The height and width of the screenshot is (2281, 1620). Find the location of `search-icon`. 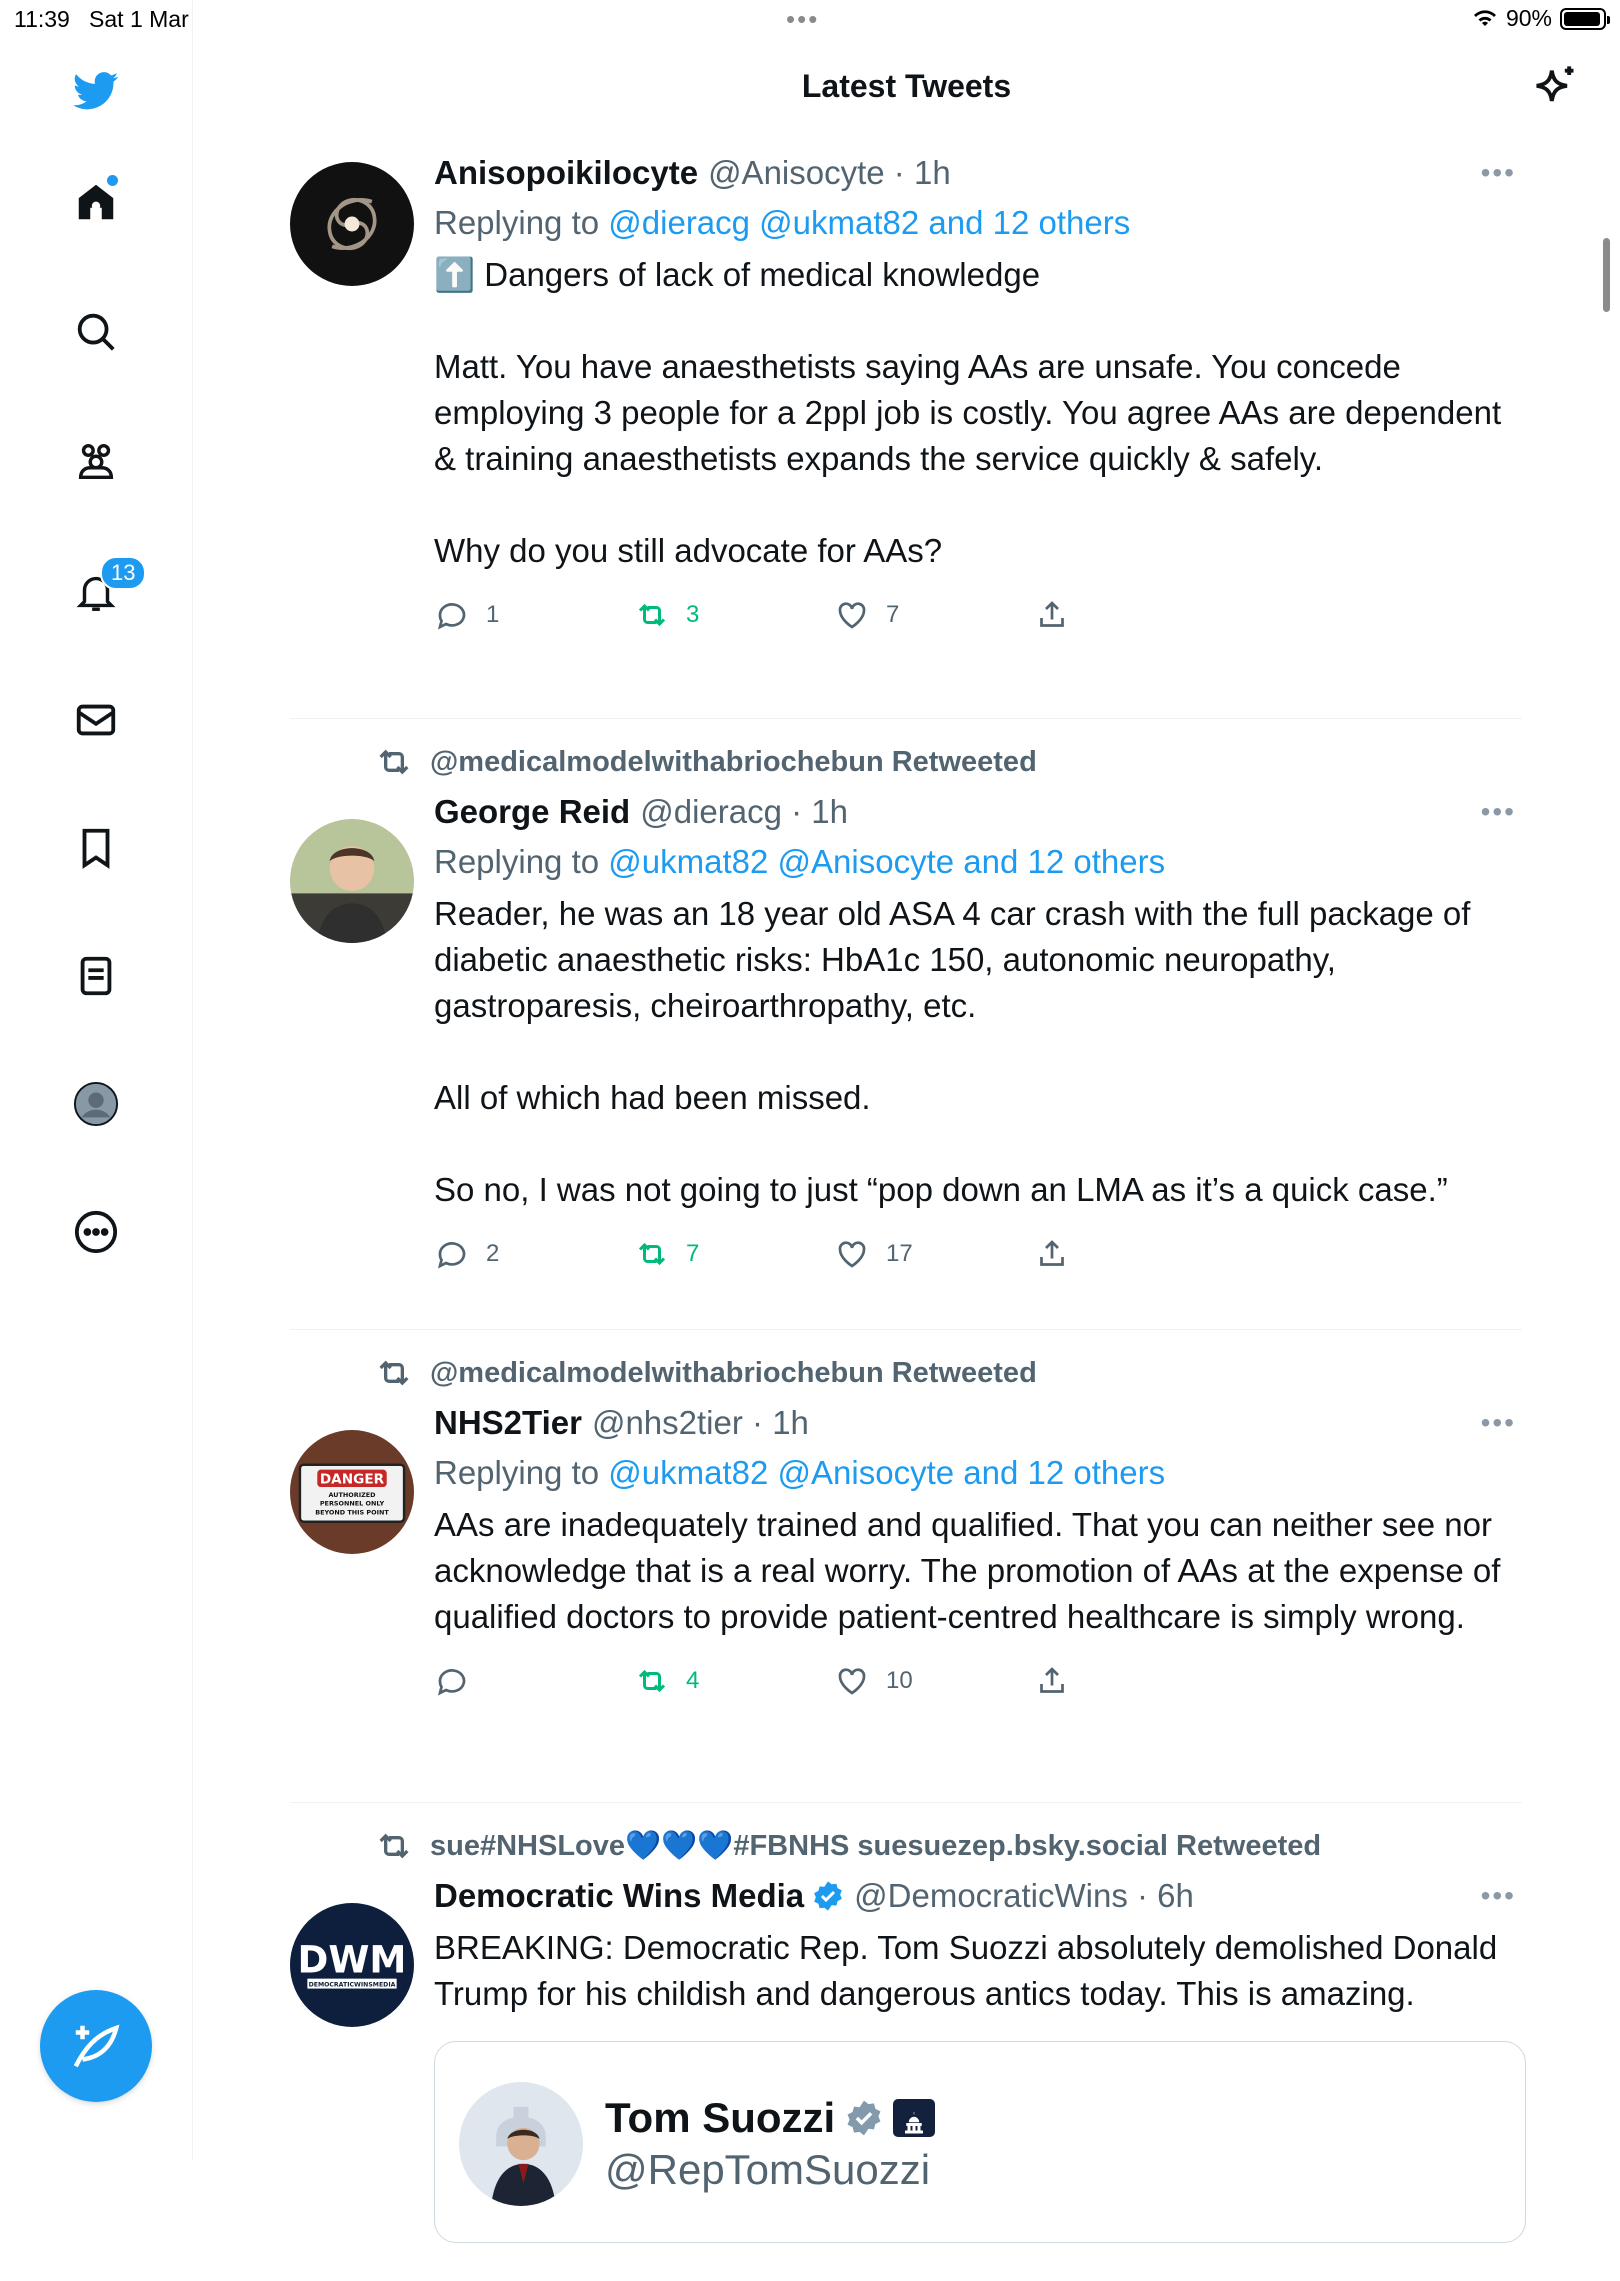

search-icon is located at coordinates (96, 332).